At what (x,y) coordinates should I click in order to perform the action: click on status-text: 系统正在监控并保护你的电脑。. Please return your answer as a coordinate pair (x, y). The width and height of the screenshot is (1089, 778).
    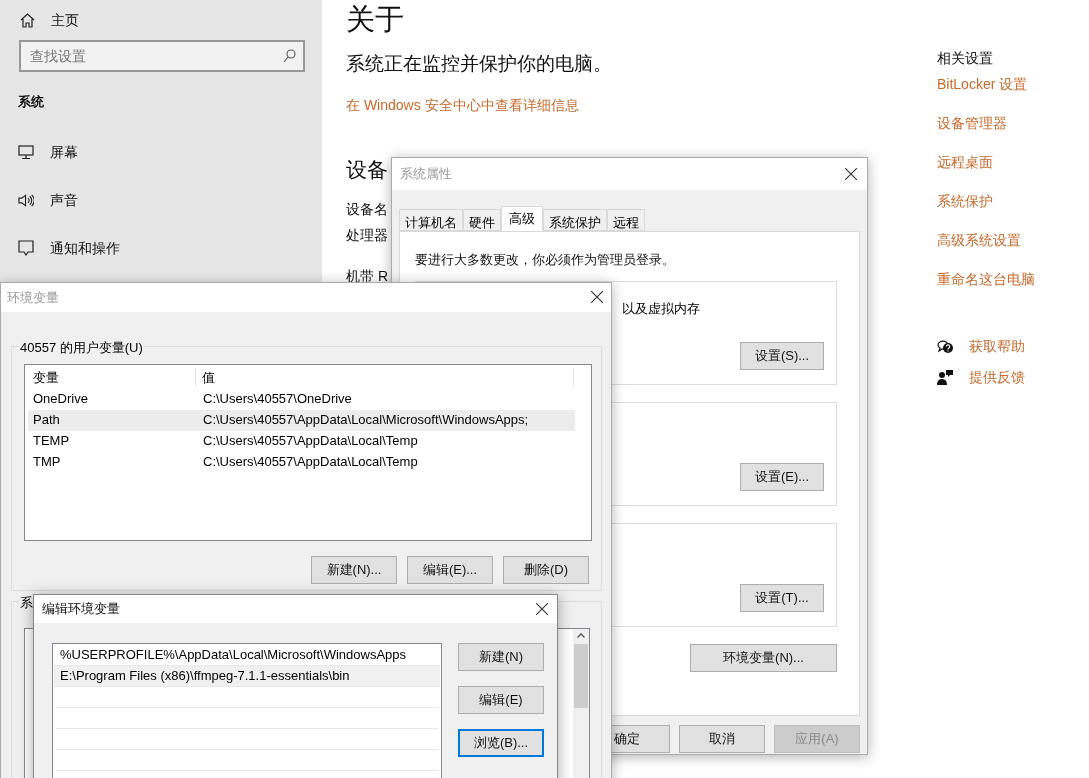
    Looking at the image, I should click on (479, 64).